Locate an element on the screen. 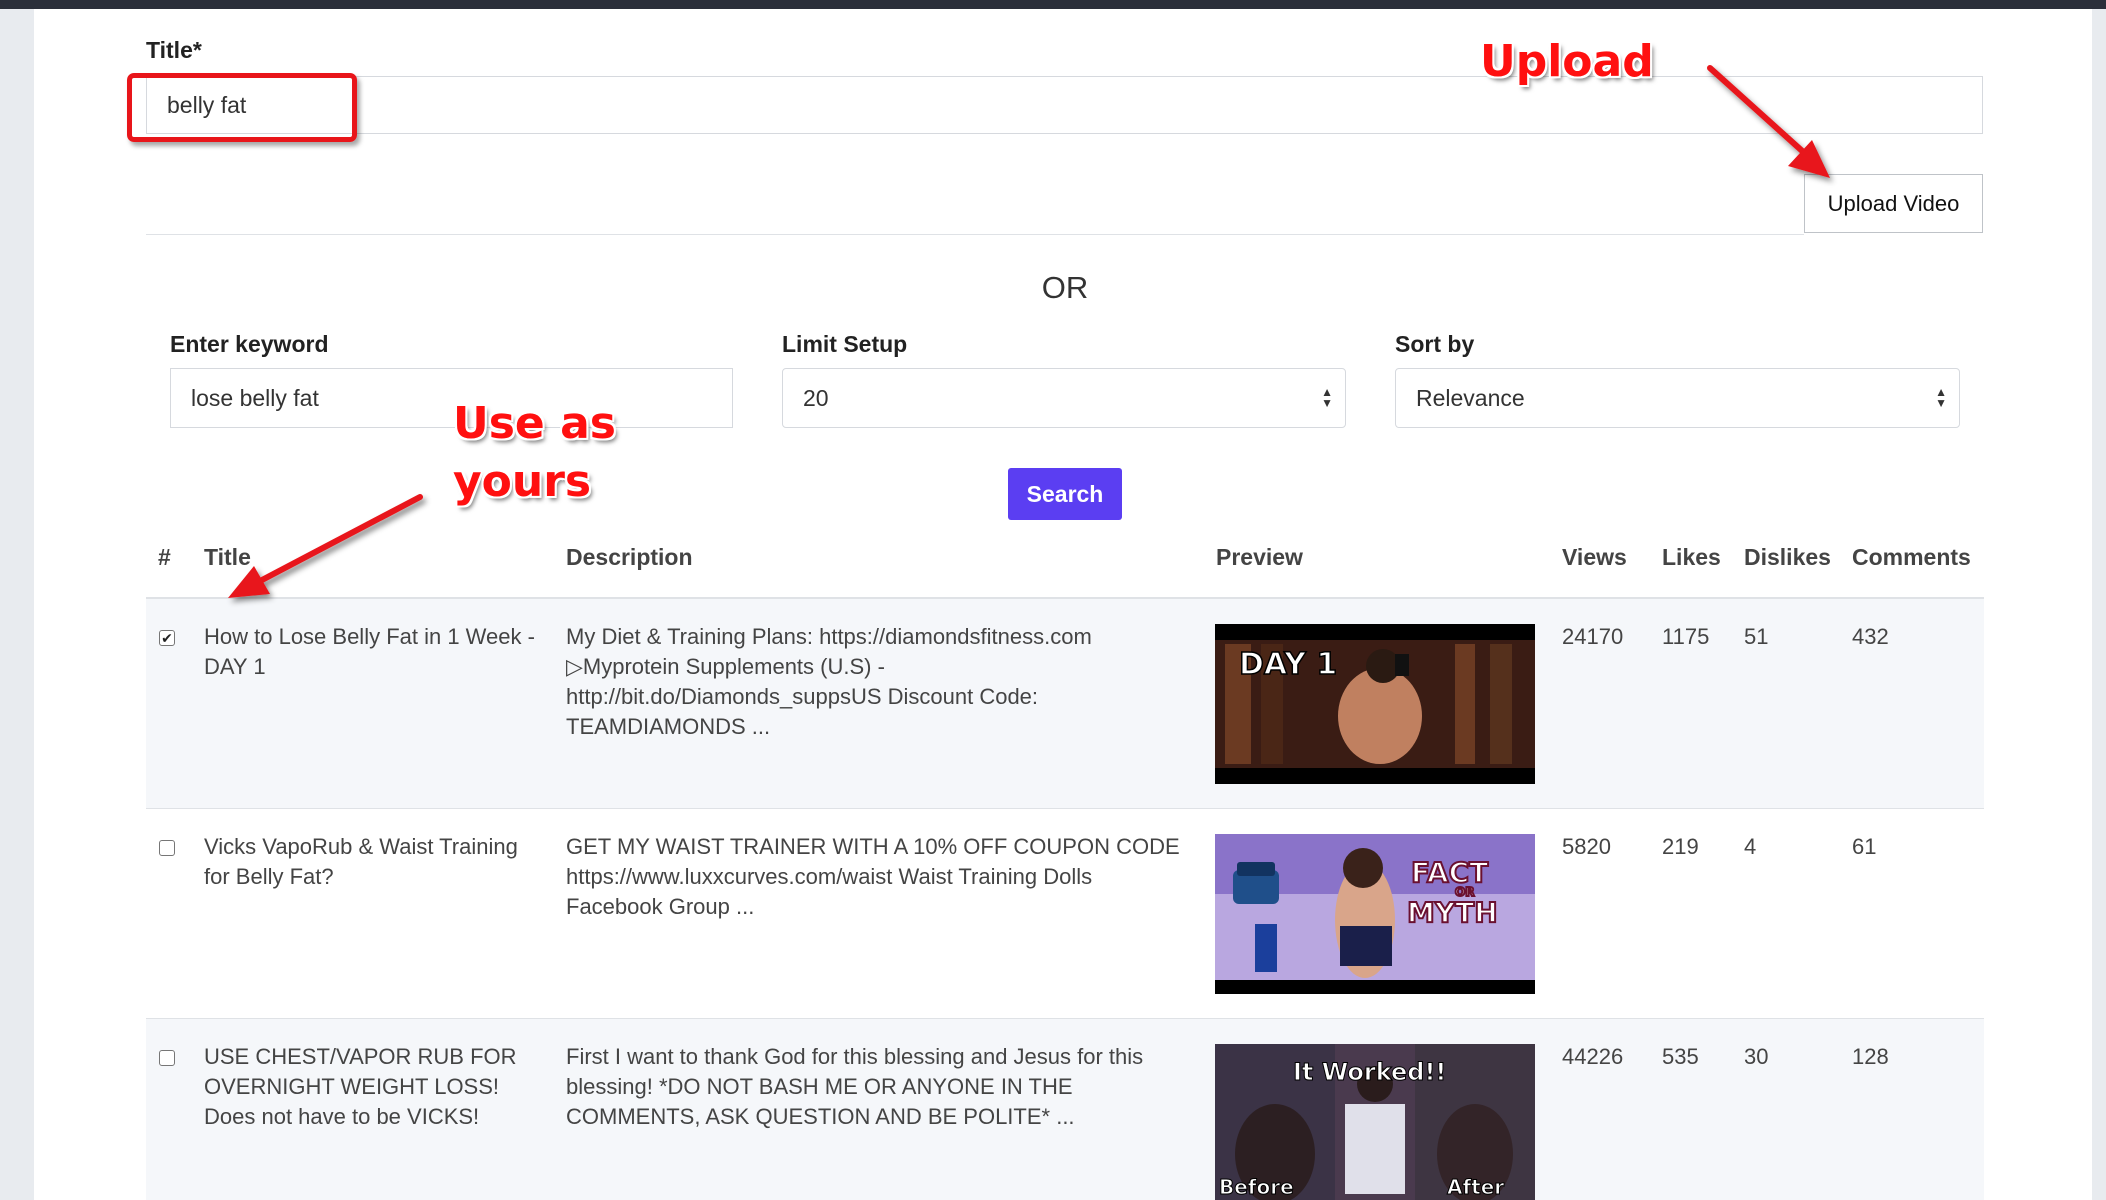 This screenshot has height=1200, width=2106. svg-text: DAY 1 is located at coordinates (1288, 664).